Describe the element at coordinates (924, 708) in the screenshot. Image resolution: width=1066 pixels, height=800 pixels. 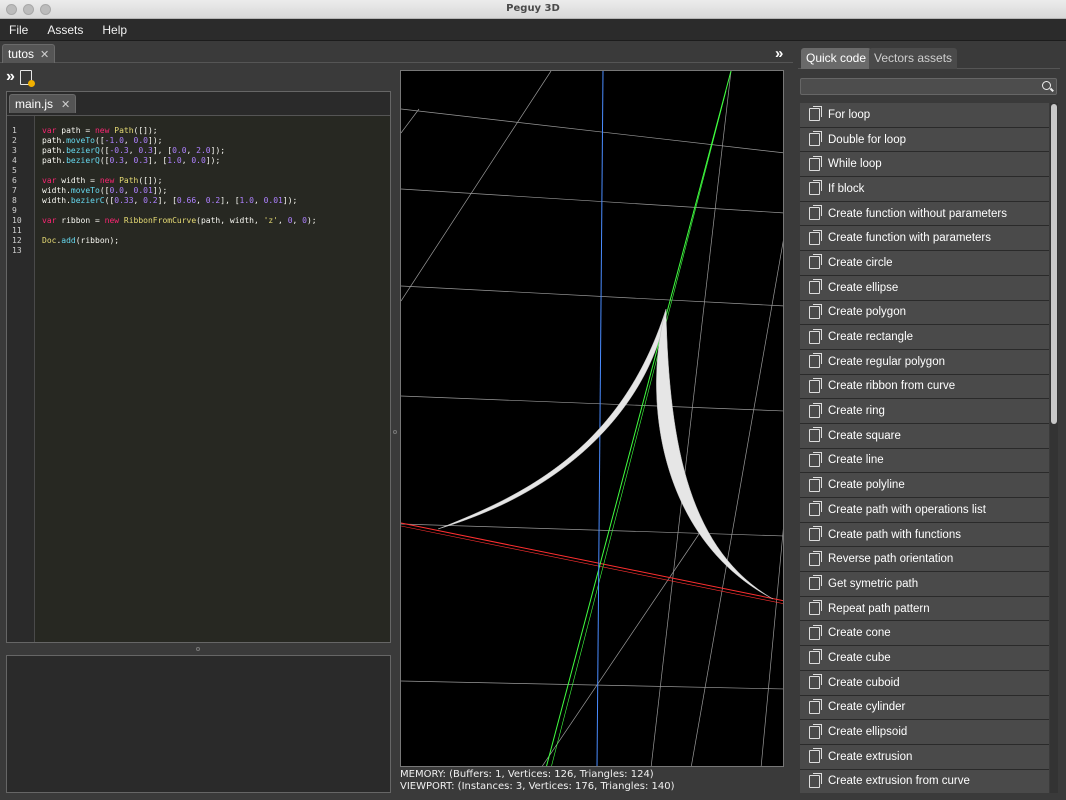
I see `snippet-item: Create cylinder` at that location.